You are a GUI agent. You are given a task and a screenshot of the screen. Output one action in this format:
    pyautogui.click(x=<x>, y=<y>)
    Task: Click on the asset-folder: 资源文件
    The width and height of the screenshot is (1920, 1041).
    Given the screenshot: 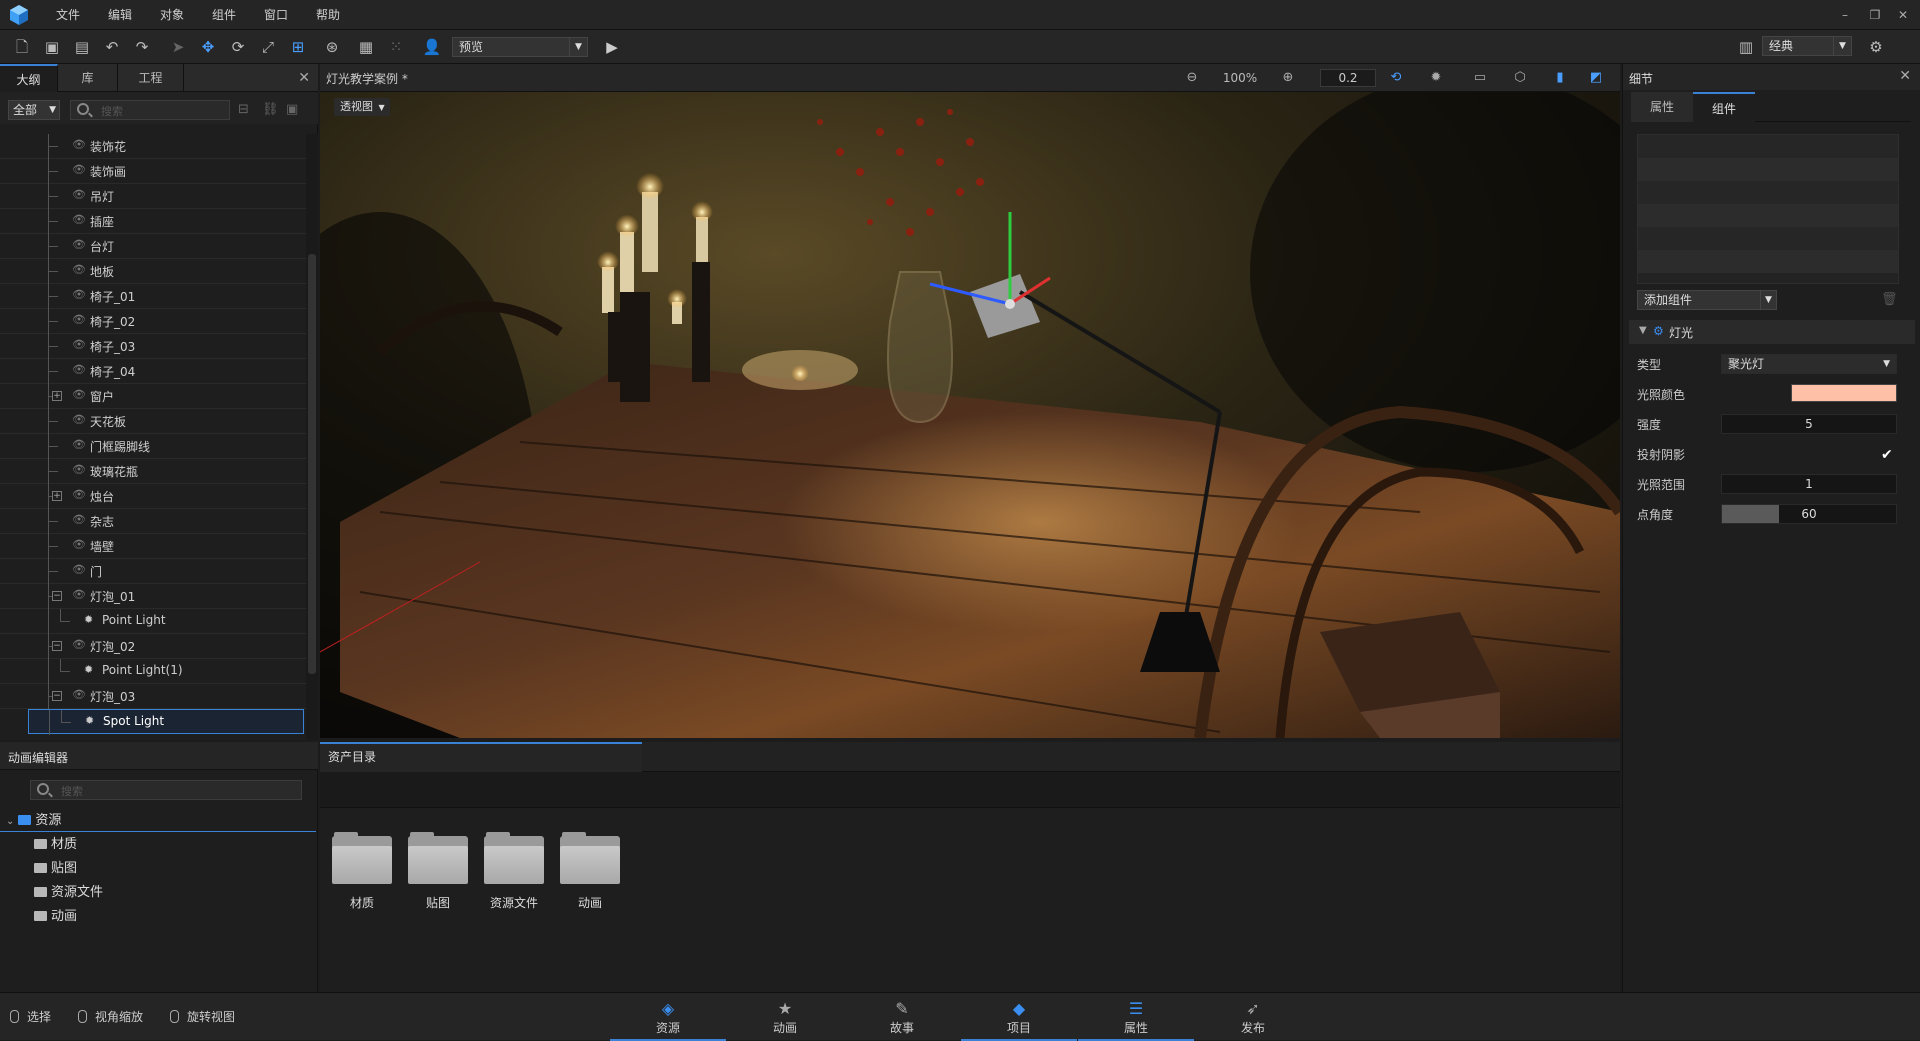 What is the action you would take?
    pyautogui.click(x=514, y=877)
    